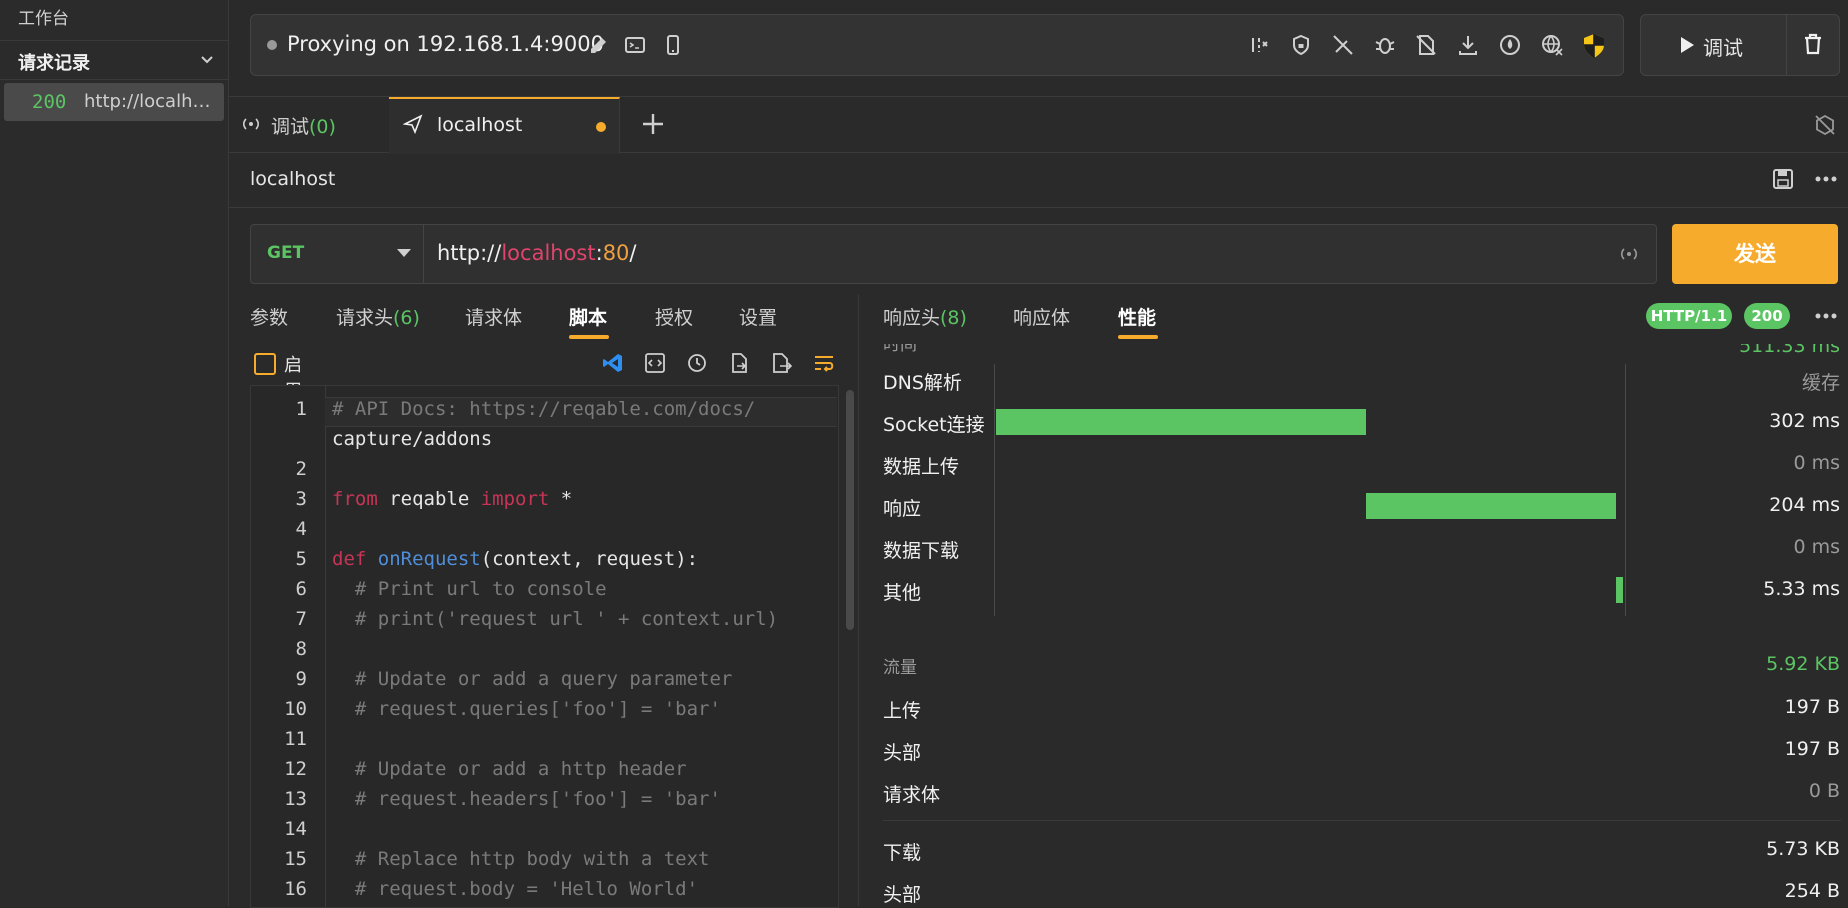  Describe the element at coordinates (509, 769) in the screenshot. I see `code-line: # Update or add a http header` at that location.